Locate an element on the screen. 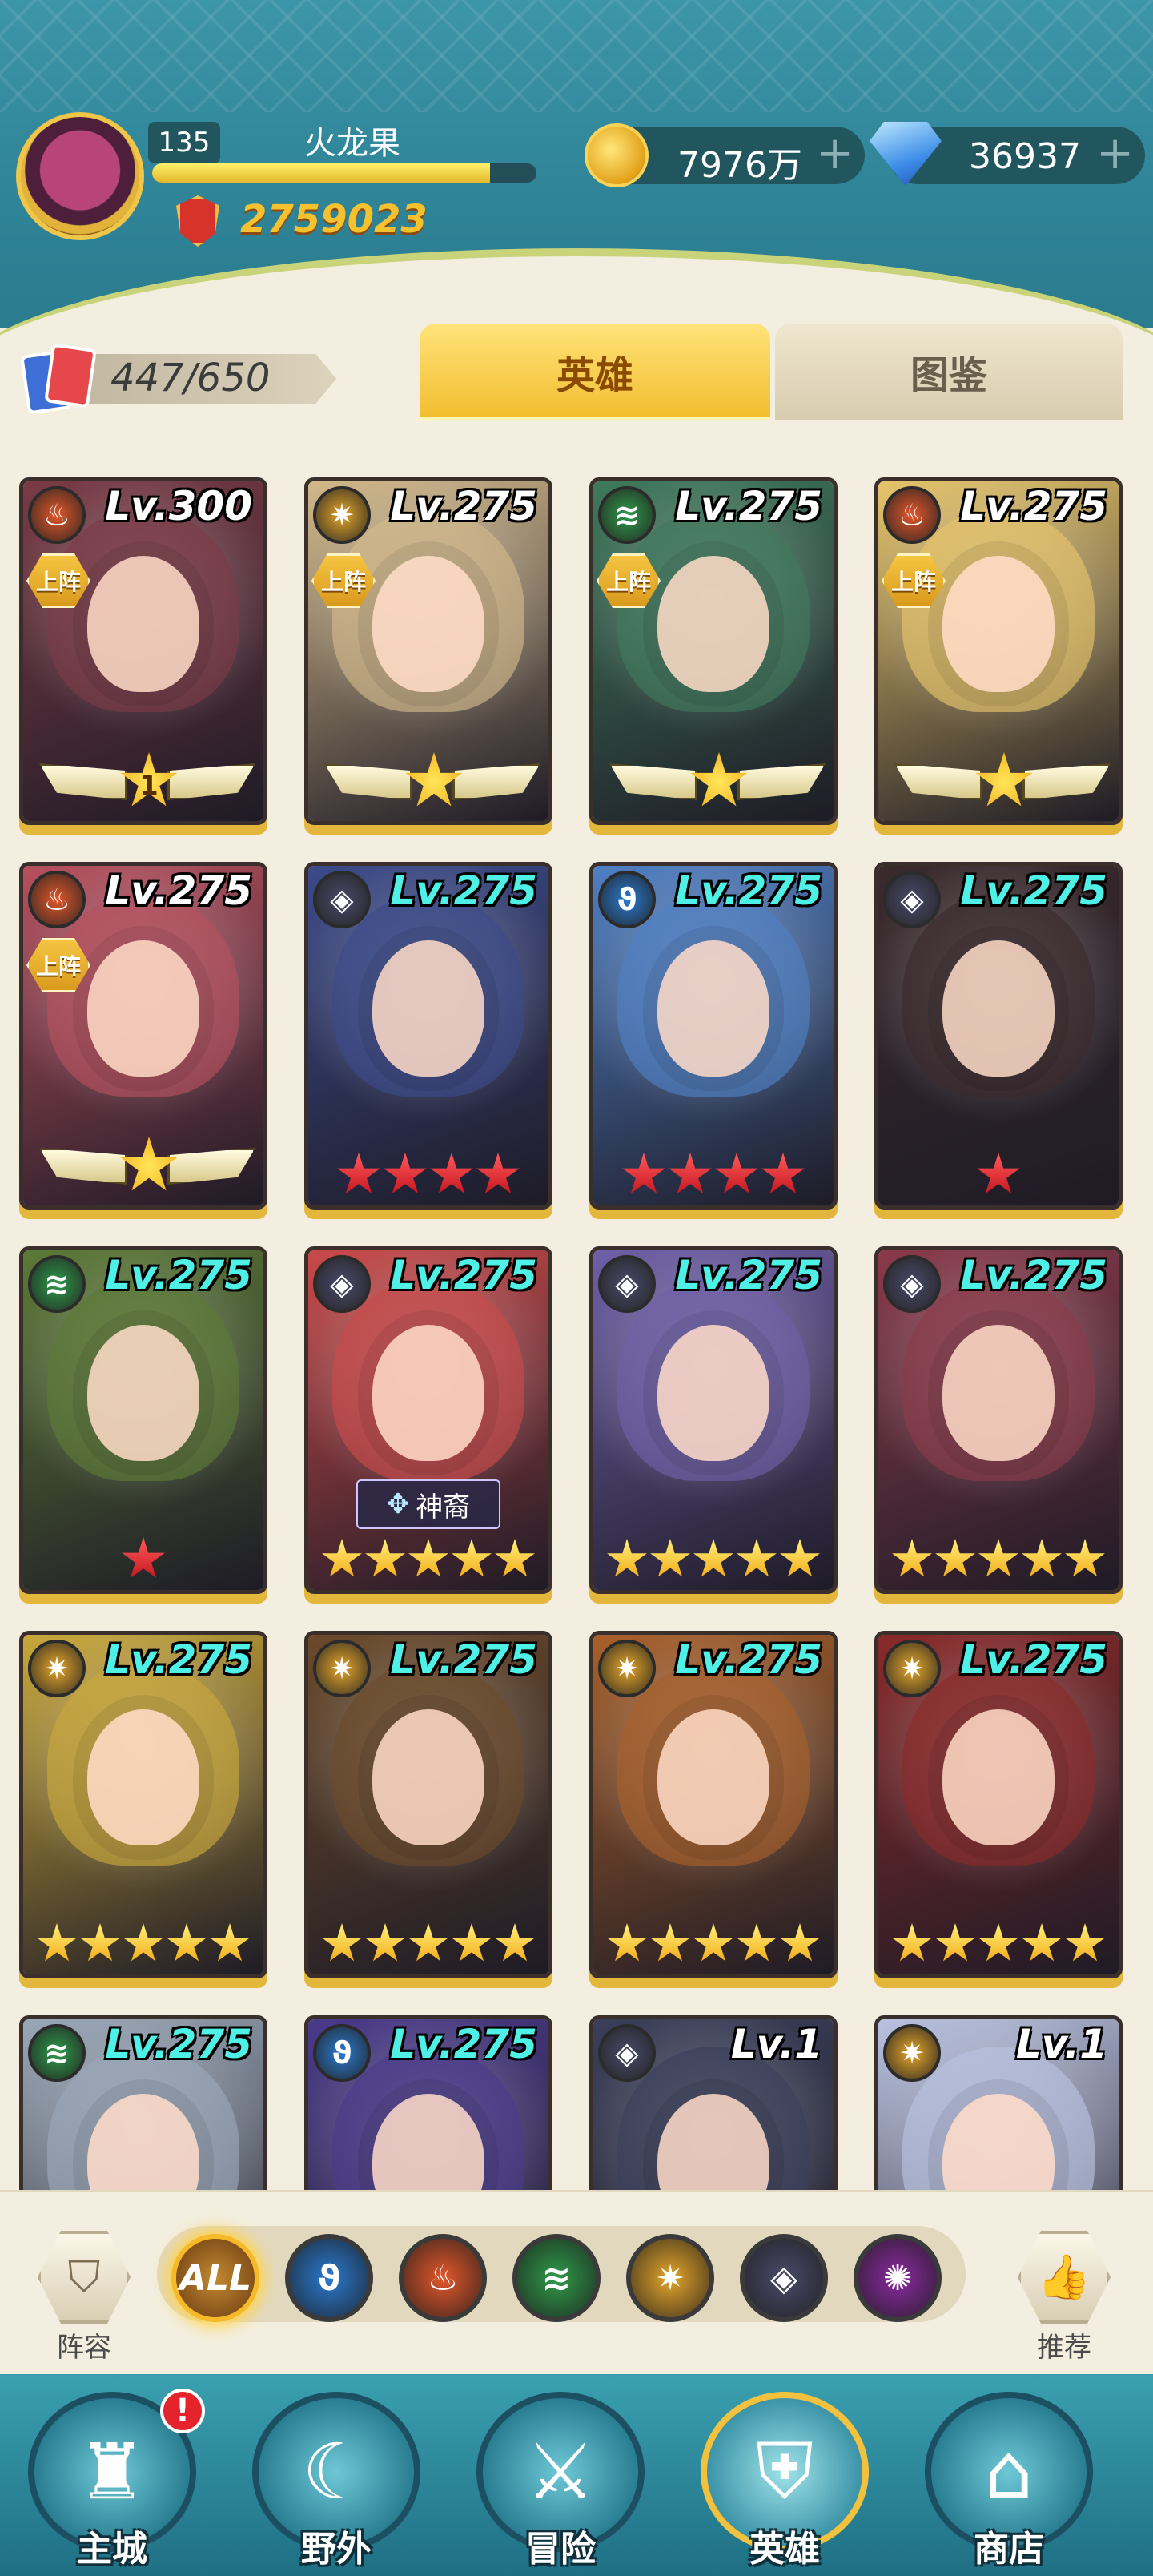 The height and width of the screenshot is (2576, 1153). add-gold-button: + is located at coordinates (835, 153).